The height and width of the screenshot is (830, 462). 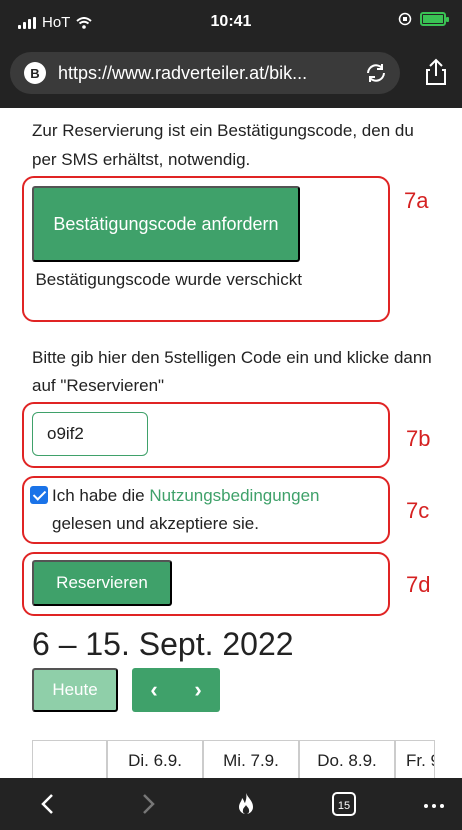 I want to click on status-icons, so click(x=423, y=19).